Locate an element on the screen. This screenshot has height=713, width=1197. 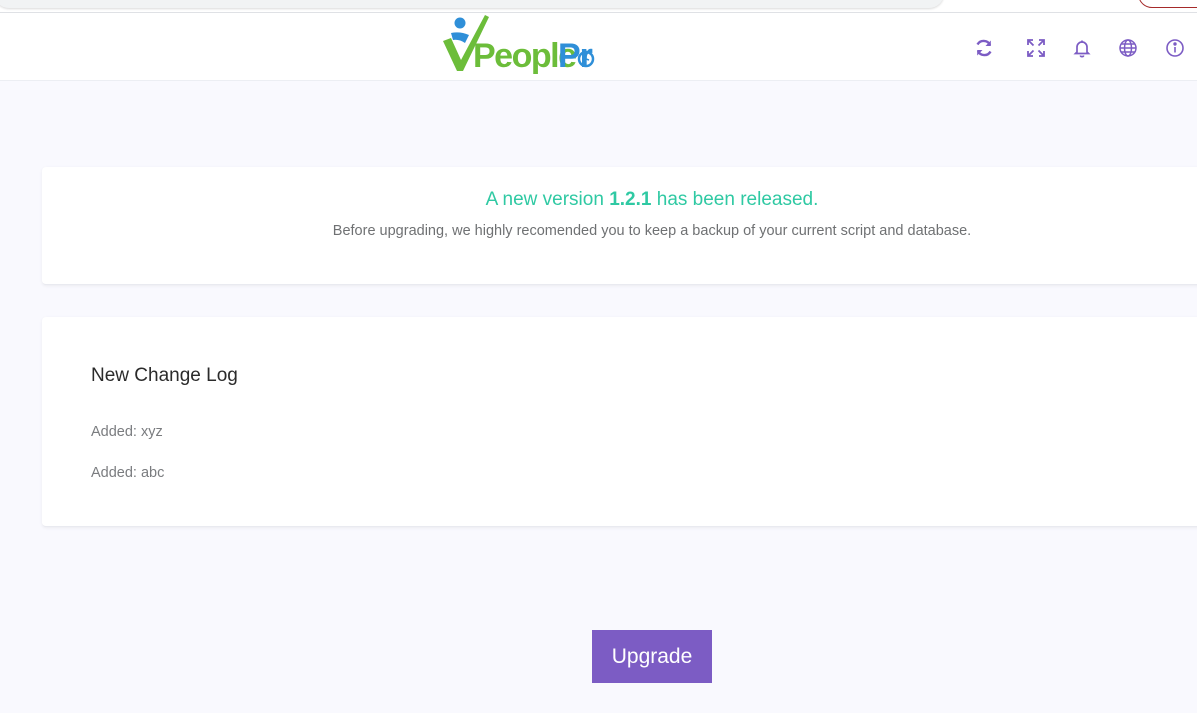
fullscreen-icon is located at coordinates (1036, 48).